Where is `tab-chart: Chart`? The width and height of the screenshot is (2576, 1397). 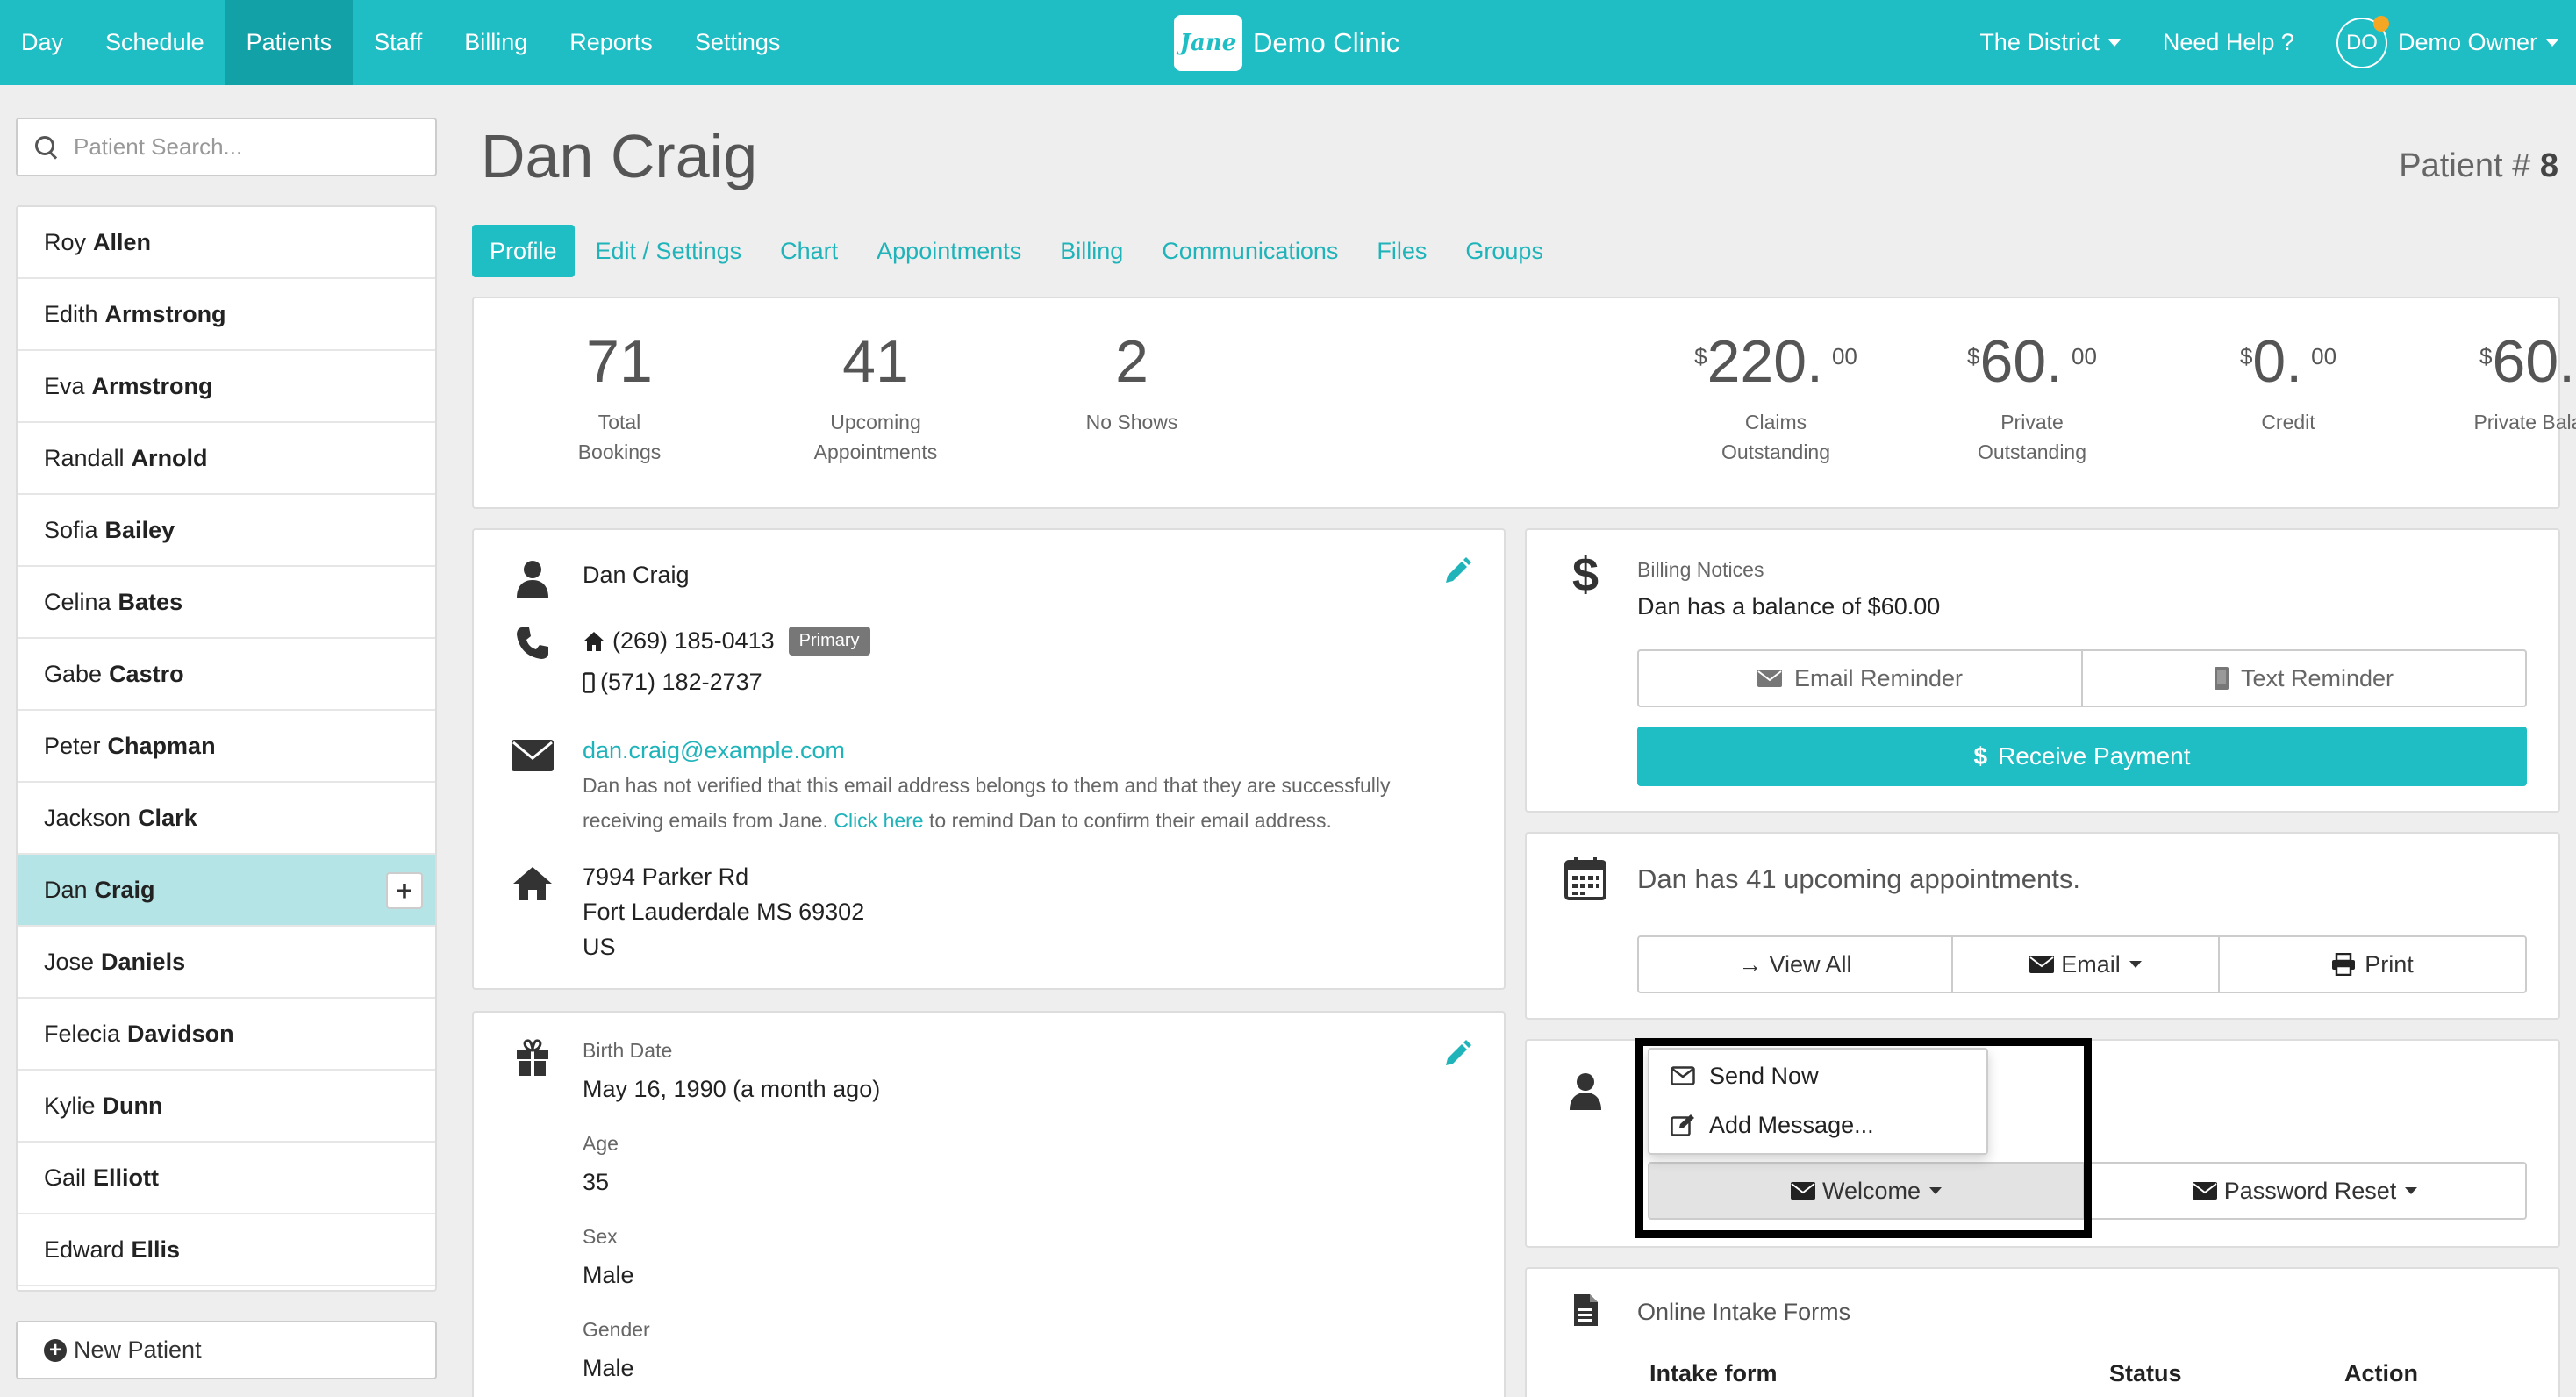
tab-chart: Chart is located at coordinates (808, 251).